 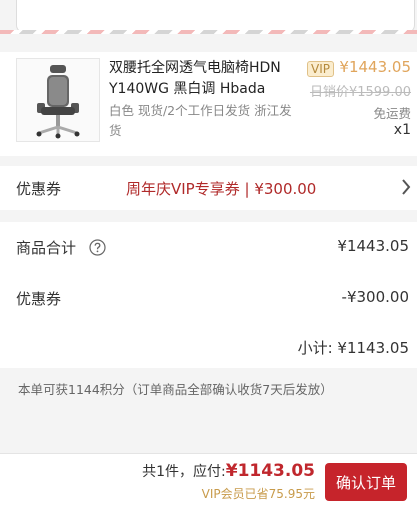 I want to click on product-price: ¥1443.05, so click(x=375, y=67).